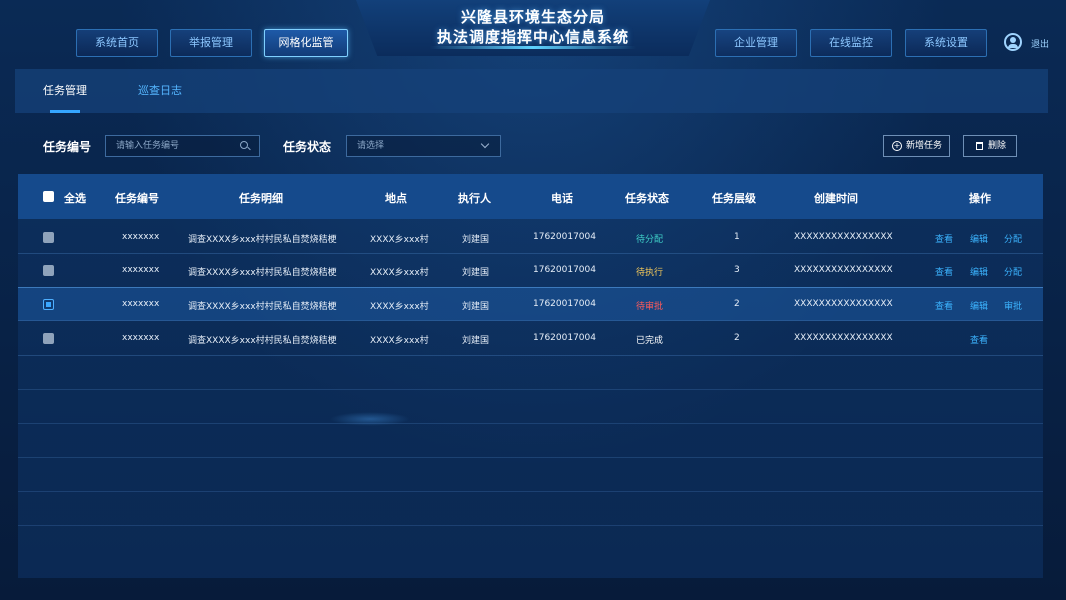  What do you see at coordinates (137, 198) in the screenshot?
I see `col-task-no: 任务编号` at bounding box center [137, 198].